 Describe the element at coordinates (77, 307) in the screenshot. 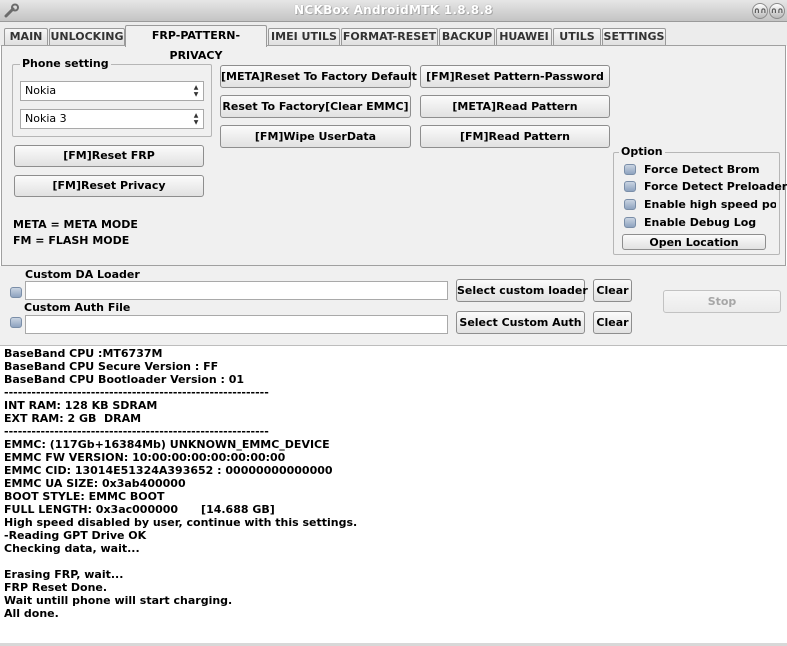

I see `custom-auth-file-label: Custom Auth File` at that location.